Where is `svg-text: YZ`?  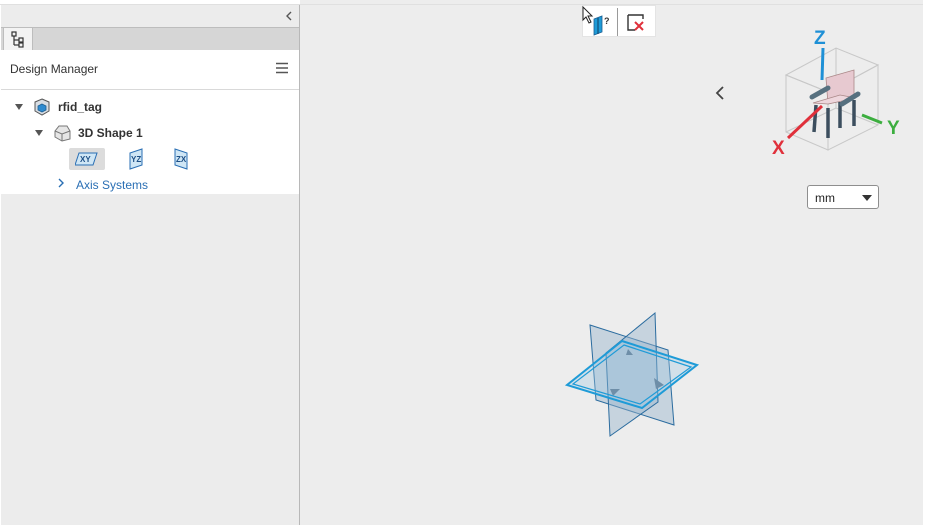
svg-text: YZ is located at coordinates (136, 159).